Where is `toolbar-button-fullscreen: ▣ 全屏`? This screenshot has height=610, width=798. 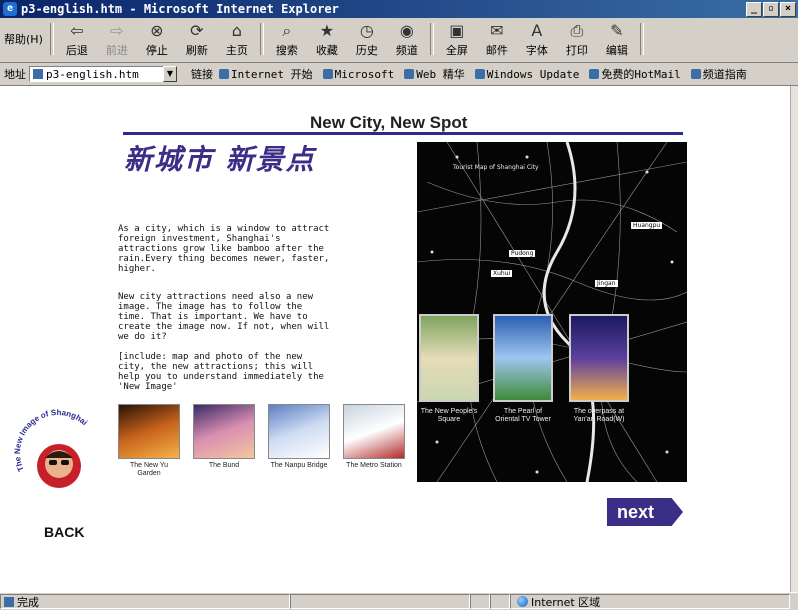
toolbar-button-fullscreen: ▣ 全屏 is located at coordinates (457, 39).